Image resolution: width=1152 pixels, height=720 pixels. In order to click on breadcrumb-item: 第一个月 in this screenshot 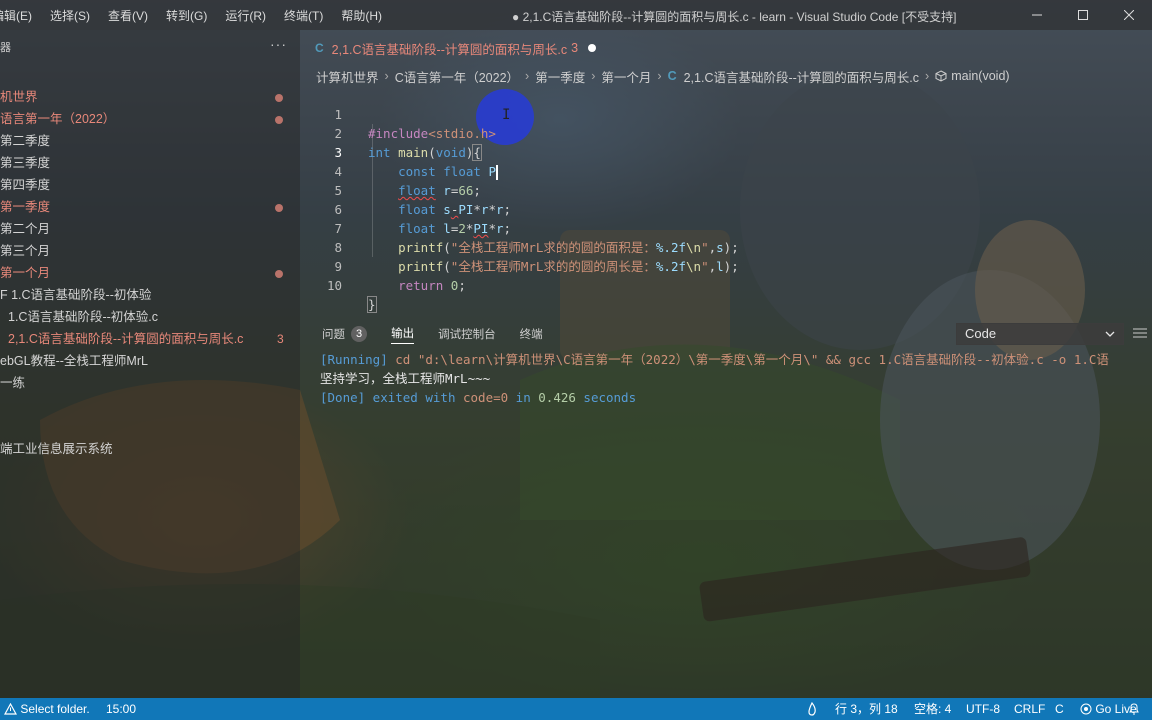, I will do `click(626, 76)`.